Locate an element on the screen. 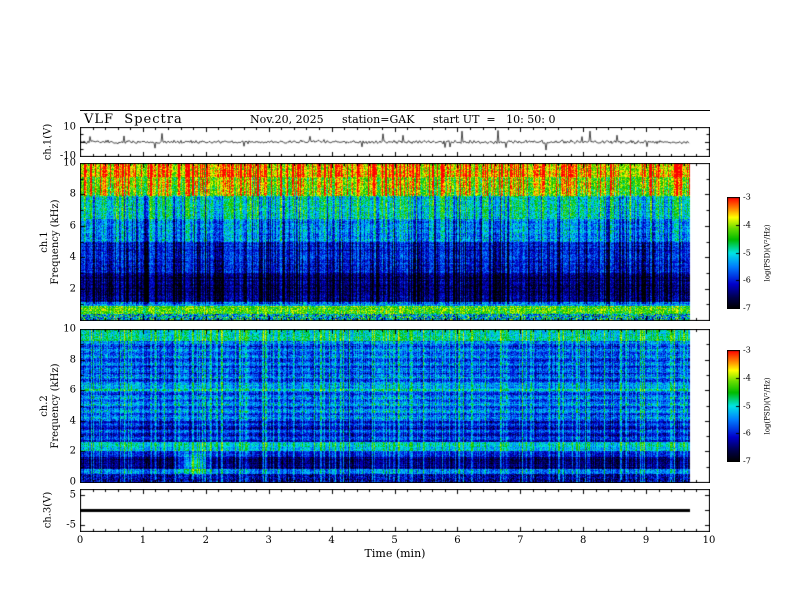 The width and height of the screenshot is (792, 612). ch2-frequency-axis-label: ch.2 Frequency (kHz) is located at coordinates (50, 405).